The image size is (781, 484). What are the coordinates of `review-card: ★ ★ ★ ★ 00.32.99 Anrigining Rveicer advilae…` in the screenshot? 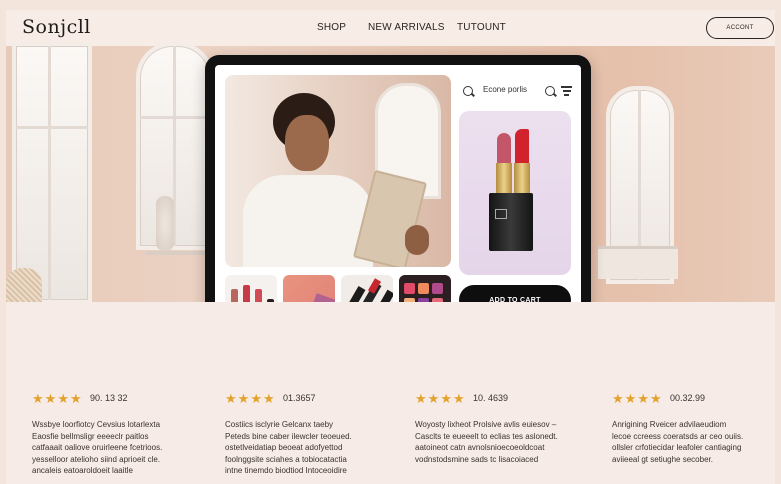 It's located at (693, 428).